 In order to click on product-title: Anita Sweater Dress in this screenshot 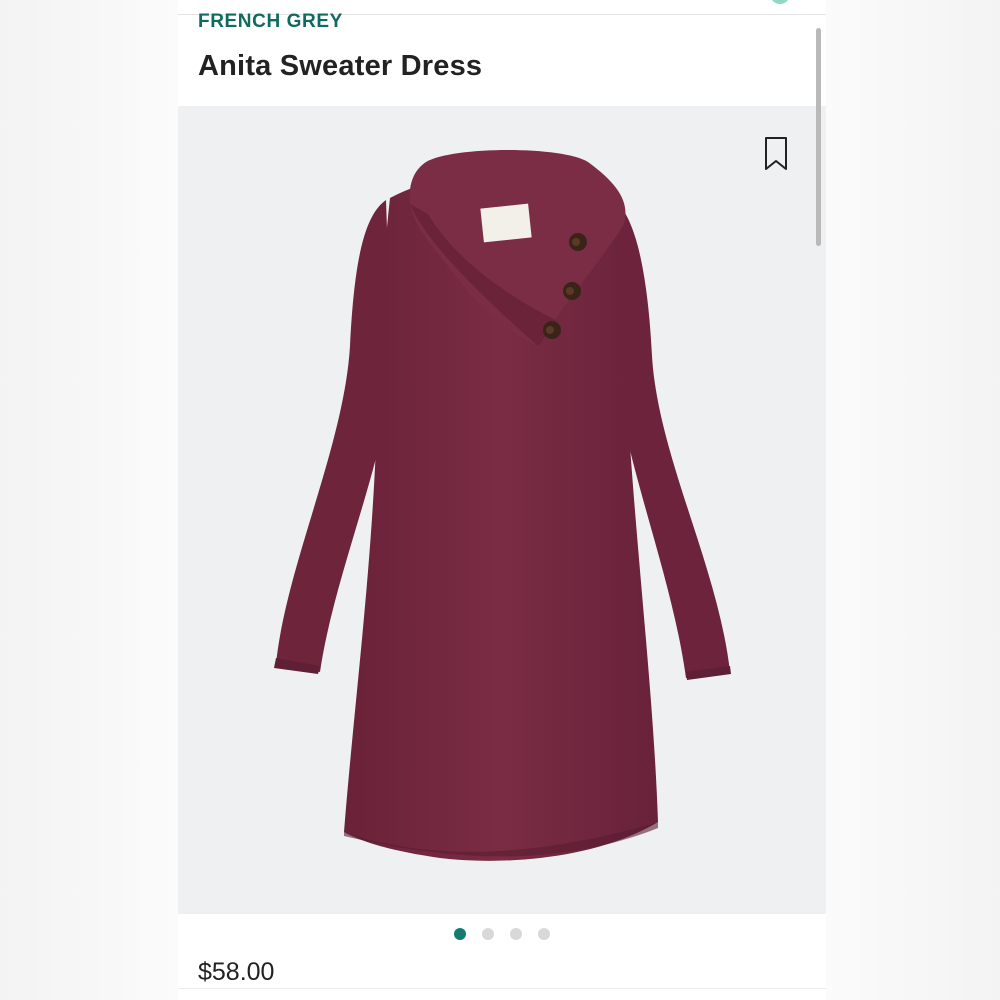, I will do `click(340, 66)`.